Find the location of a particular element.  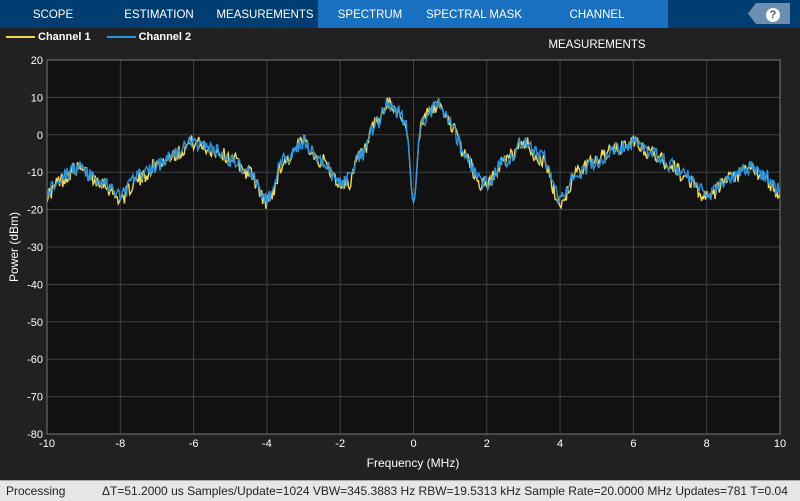

y-tick-label: -10 is located at coordinates (35, 173).